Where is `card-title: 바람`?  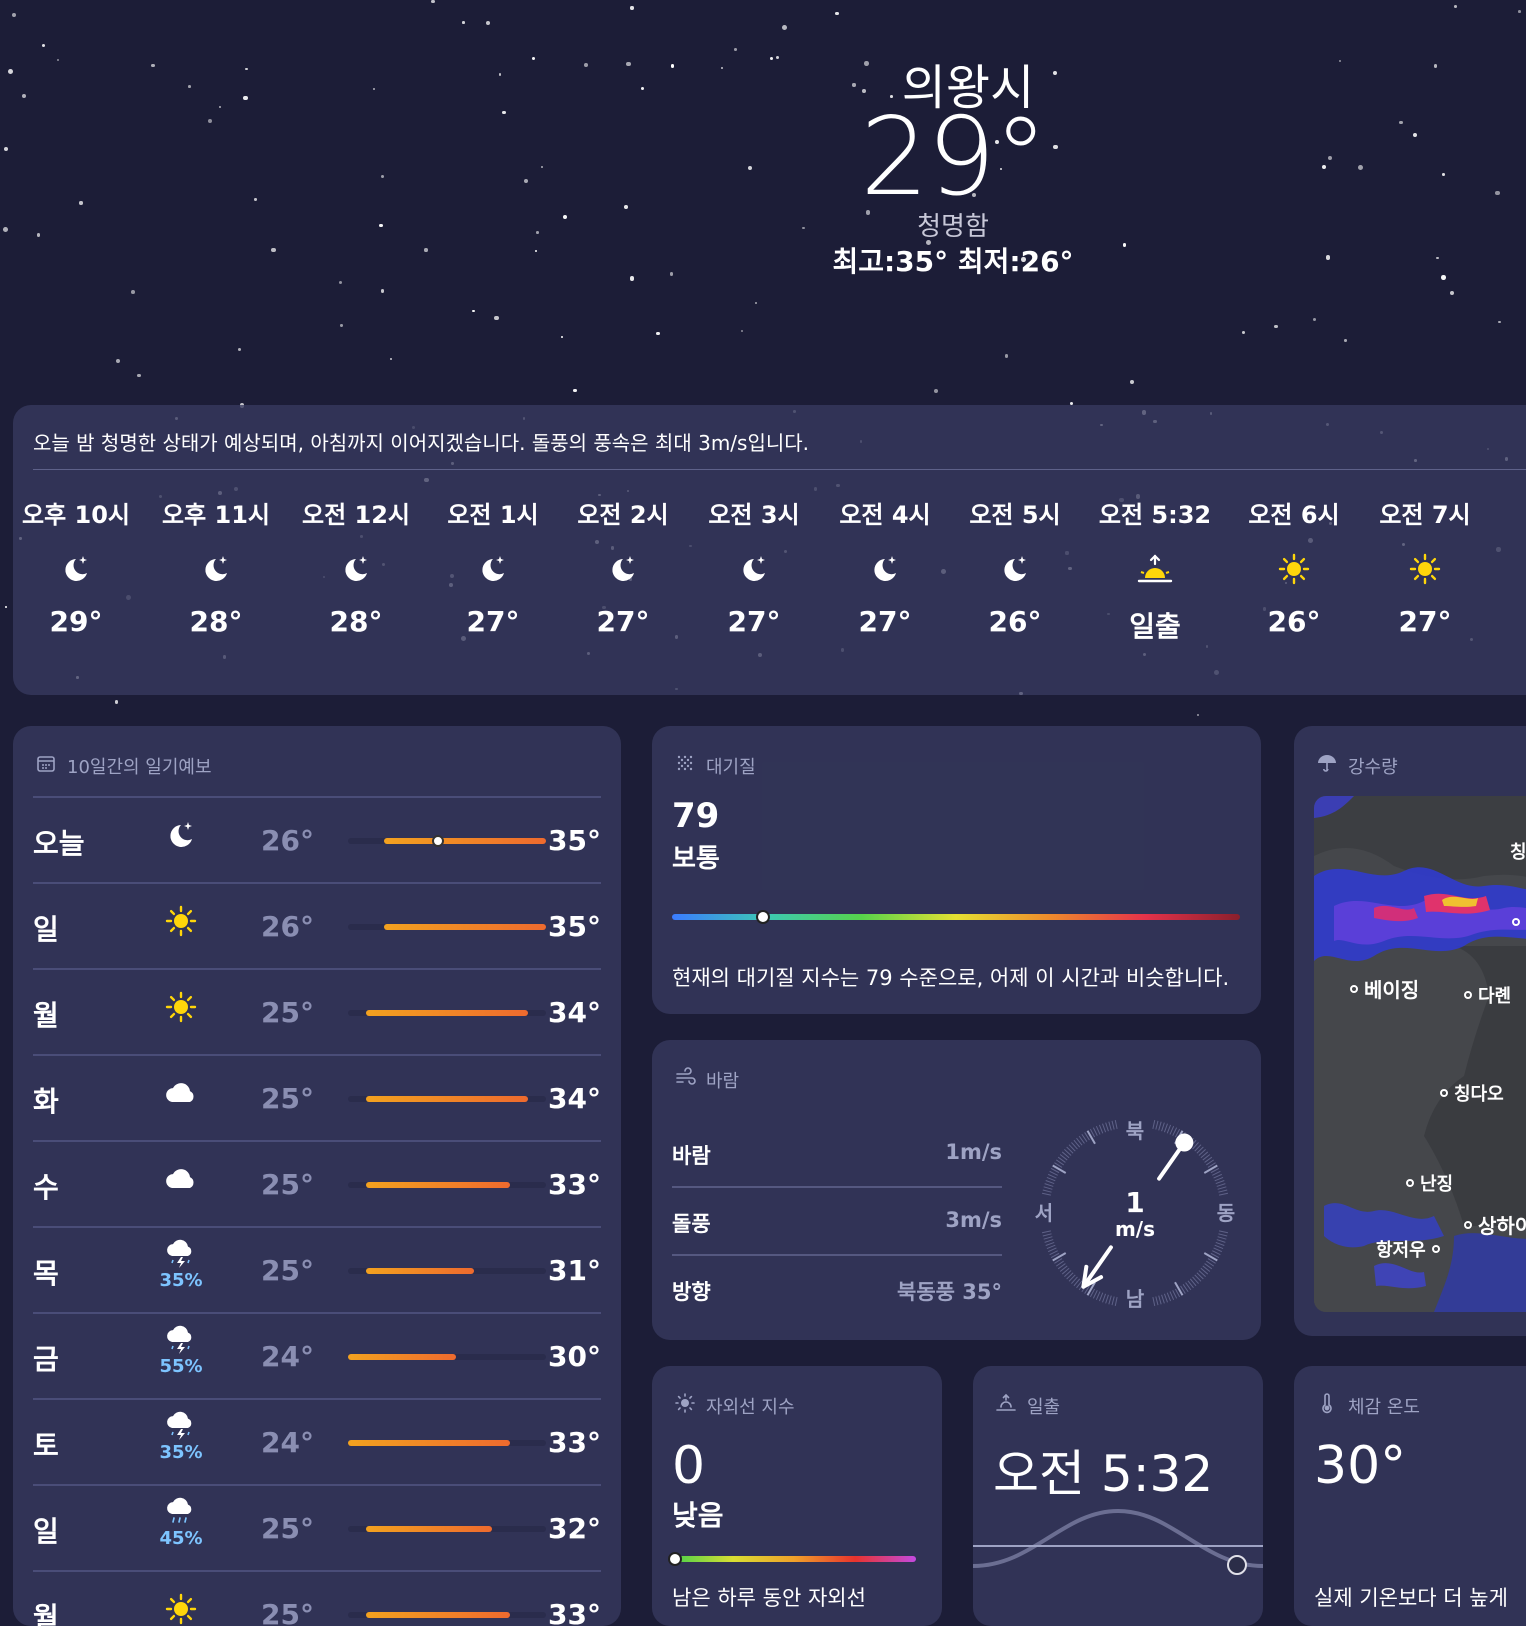 card-title: 바람 is located at coordinates (723, 1081).